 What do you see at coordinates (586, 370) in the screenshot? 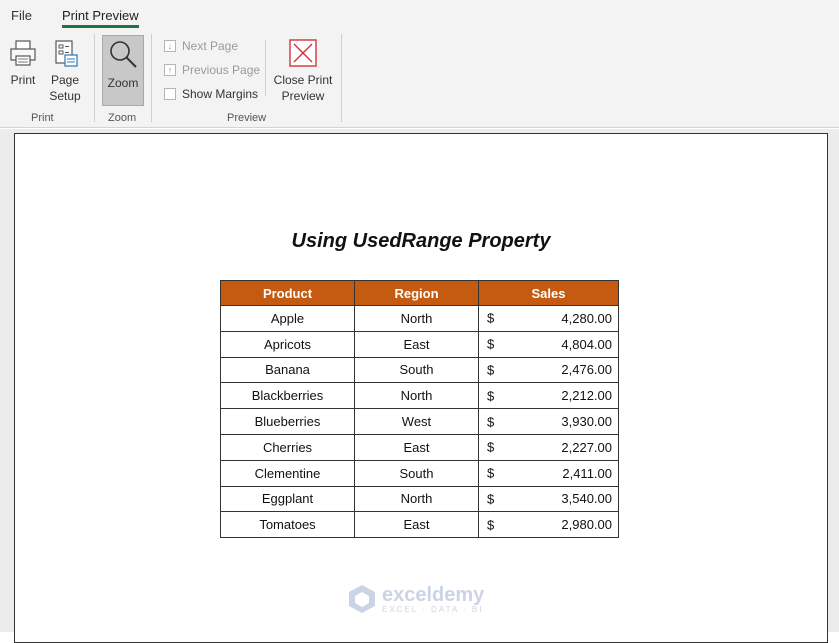
I see `sales-amount: 2,476.00` at bounding box center [586, 370].